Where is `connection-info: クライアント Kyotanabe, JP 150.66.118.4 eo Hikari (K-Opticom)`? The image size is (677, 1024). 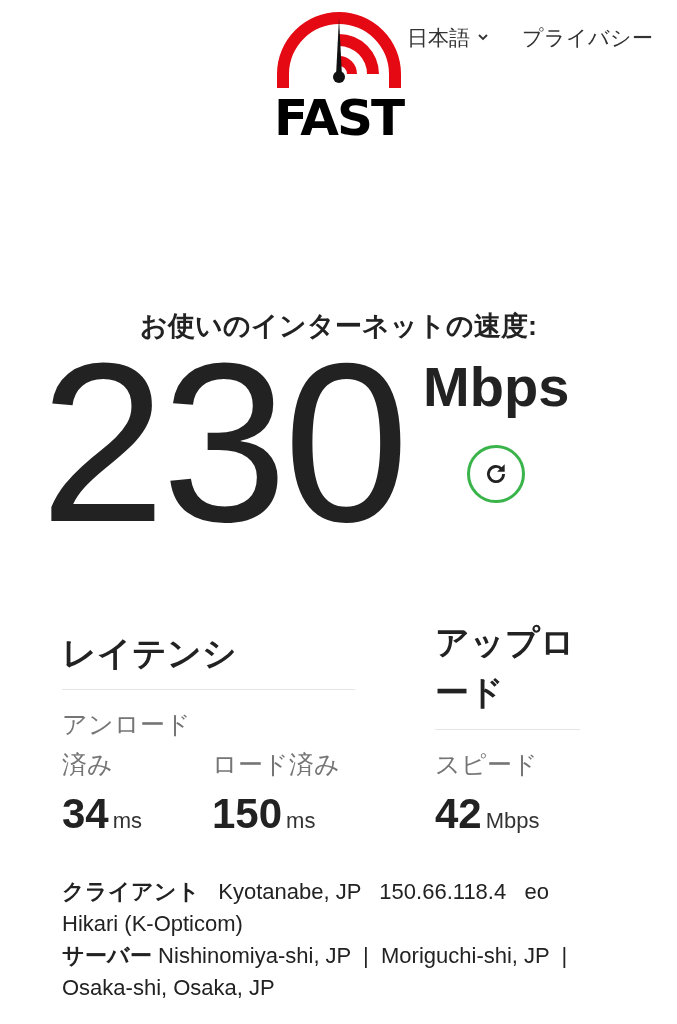 connection-info: クライアント Kyotanabe, JP 150.66.118.4 eo Hikari (K-Opticom) is located at coordinates (306, 907).